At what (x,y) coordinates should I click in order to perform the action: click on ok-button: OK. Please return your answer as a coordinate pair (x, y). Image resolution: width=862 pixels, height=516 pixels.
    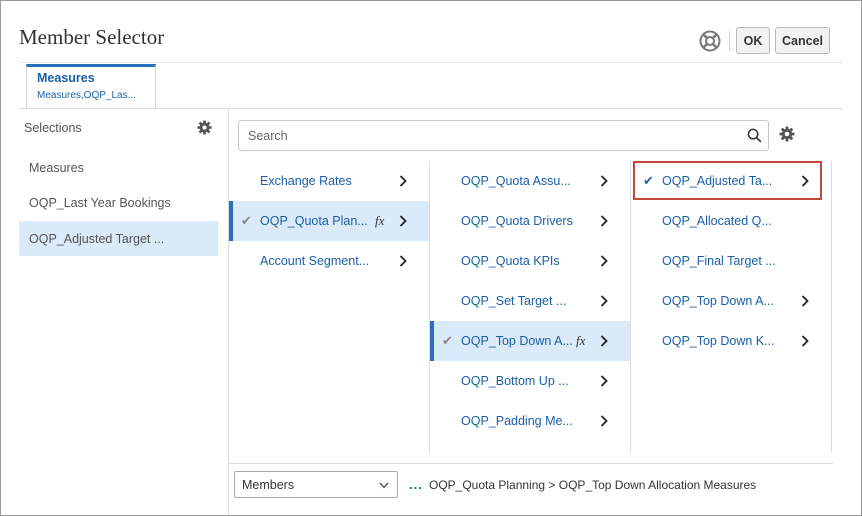
    Looking at the image, I should click on (753, 40).